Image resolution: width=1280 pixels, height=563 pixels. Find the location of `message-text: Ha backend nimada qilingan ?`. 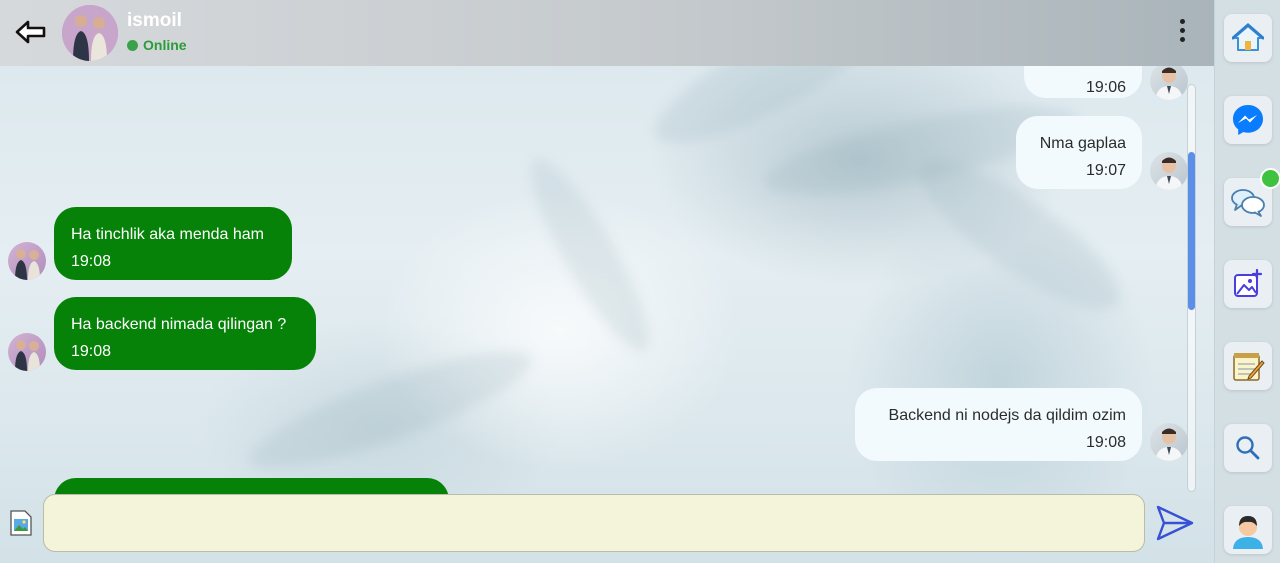

message-text: Ha backend nimada qilingan ? is located at coordinates (179, 324).